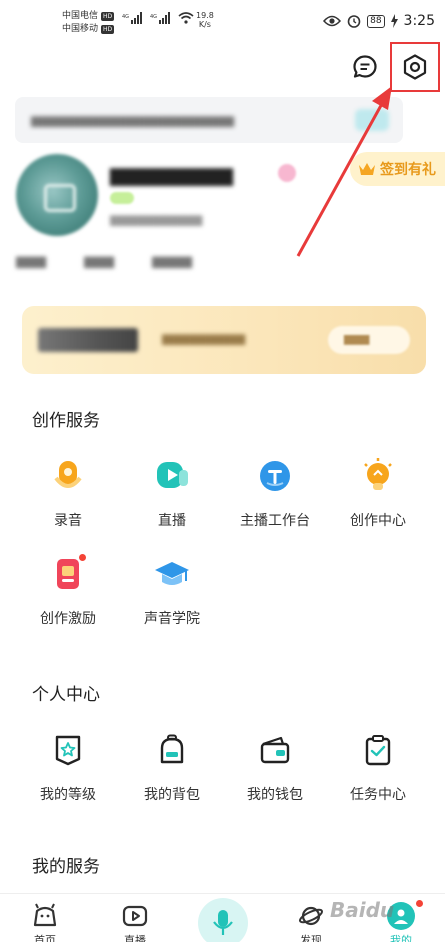 The image size is (445, 942). What do you see at coordinates (275, 750) in the screenshot?
I see `wallet-icon` at bounding box center [275, 750].